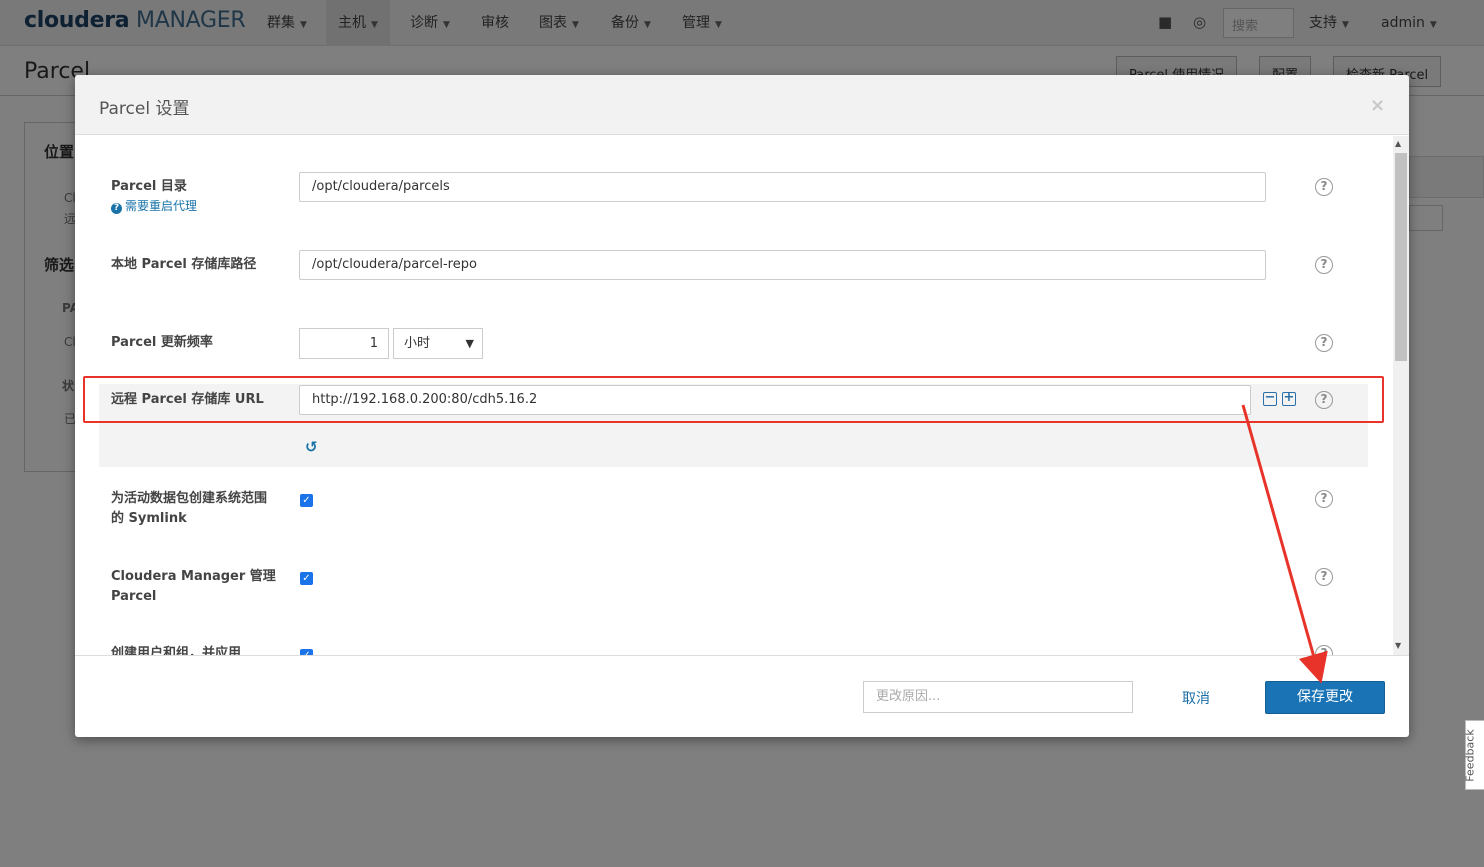  Describe the element at coordinates (149, 186) in the screenshot. I see `parcel-dir-label: Parcel 目录` at that location.